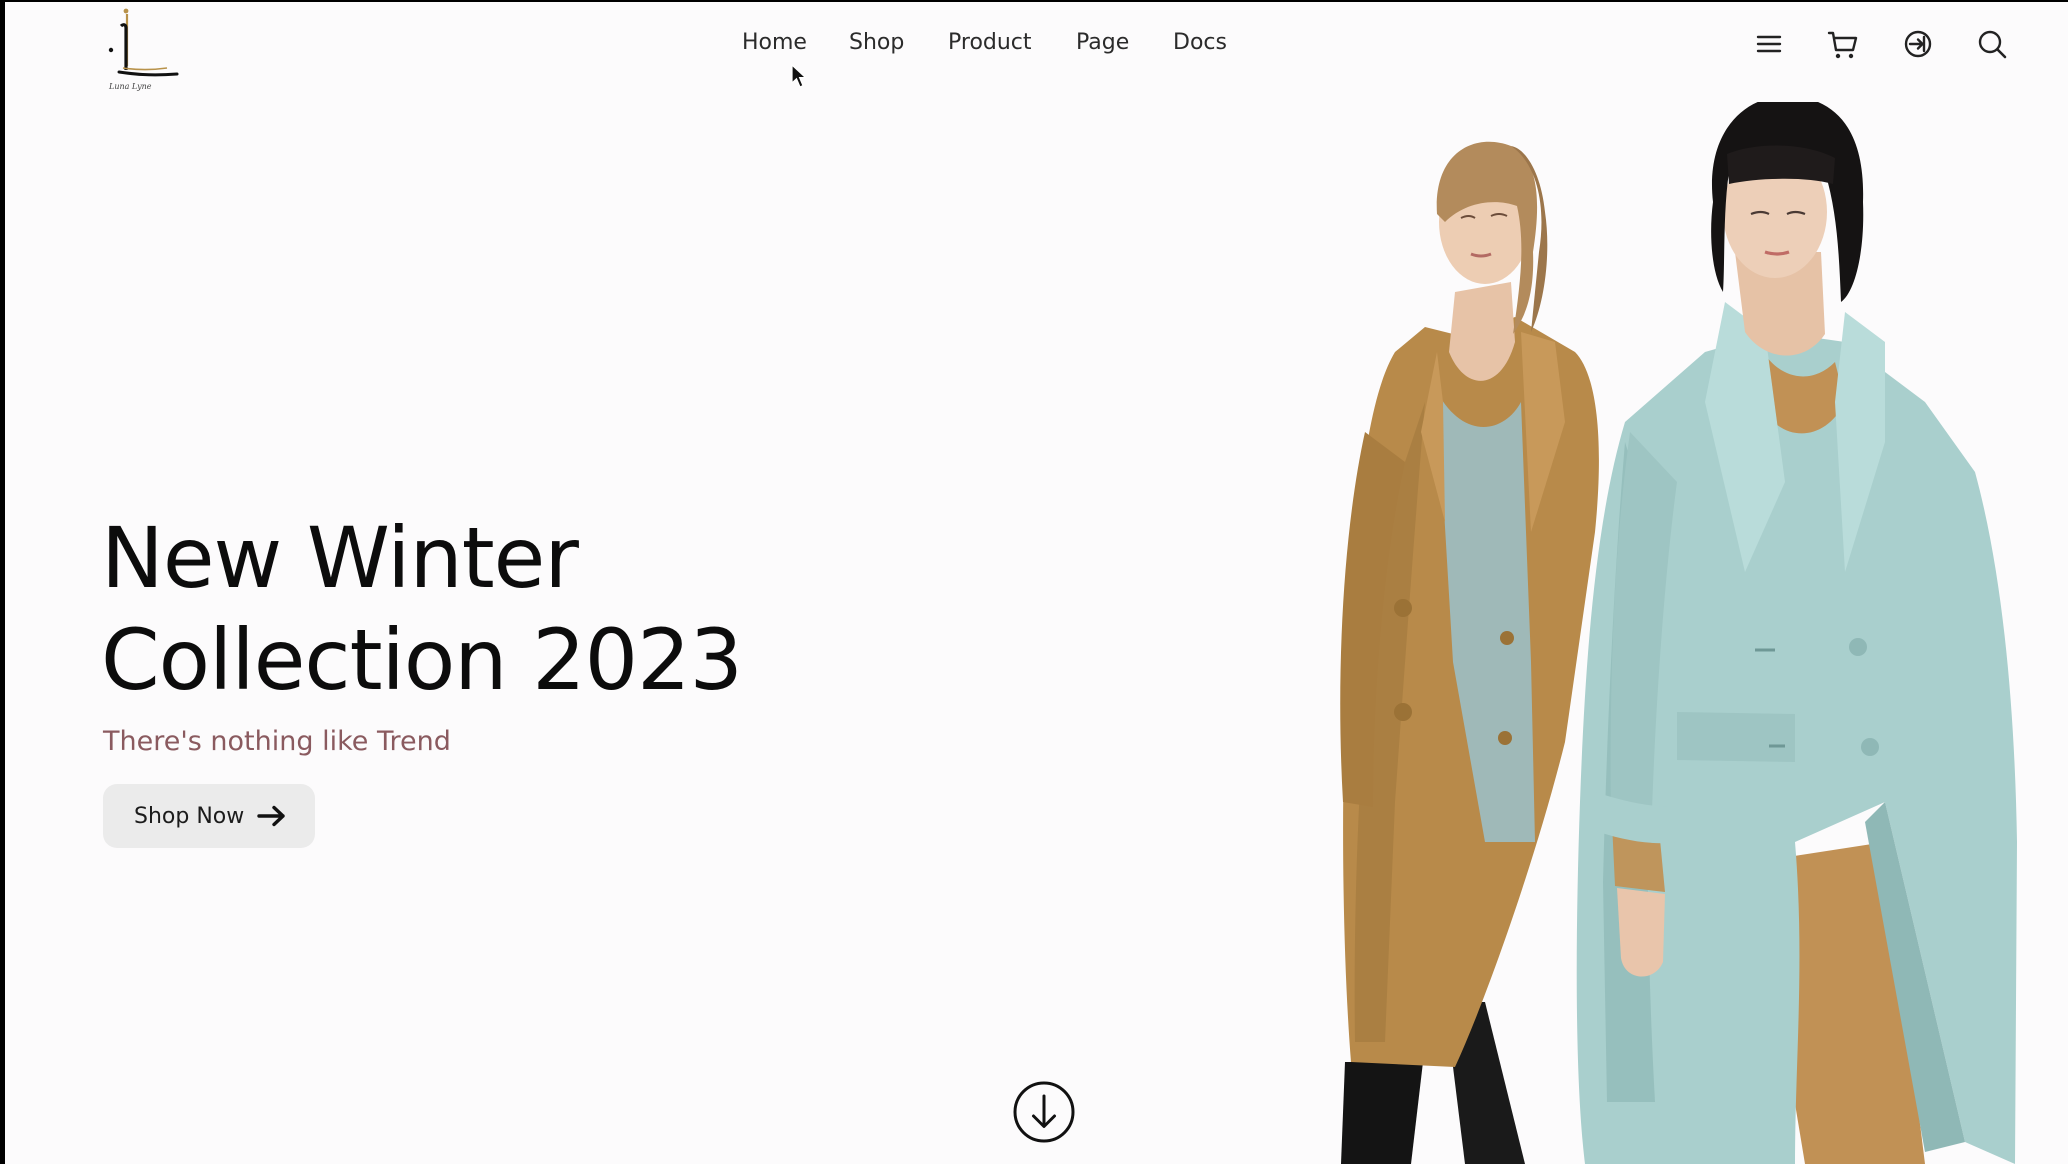 The image size is (2068, 1164). Describe the element at coordinates (271, 816) in the screenshot. I see `arrow-right-icon` at that location.